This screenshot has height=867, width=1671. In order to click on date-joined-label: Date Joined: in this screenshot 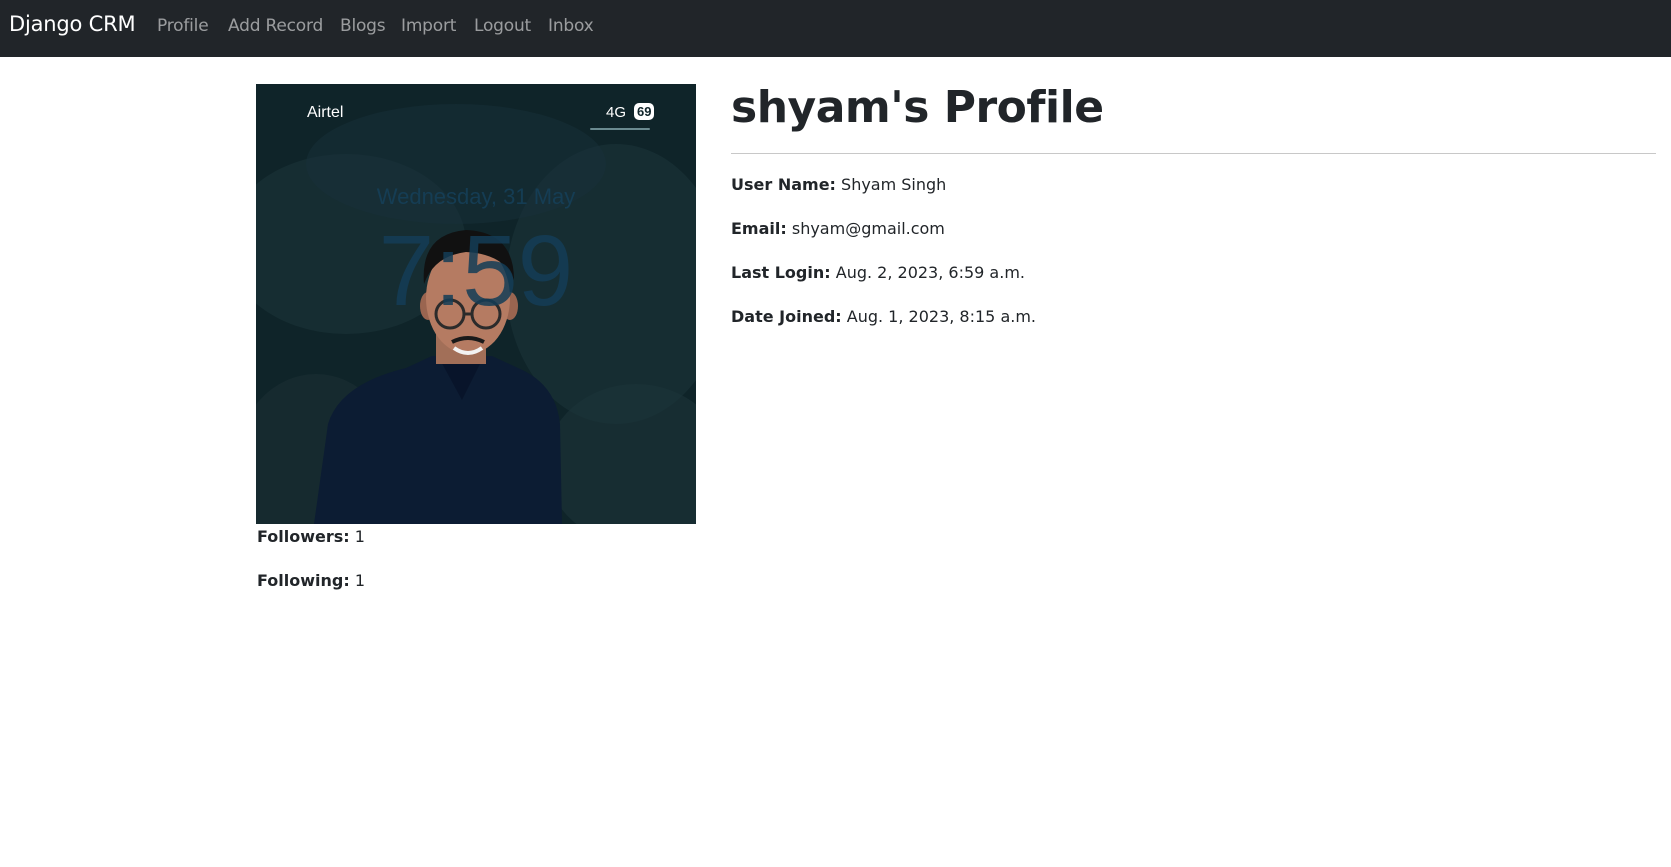, I will do `click(786, 316)`.